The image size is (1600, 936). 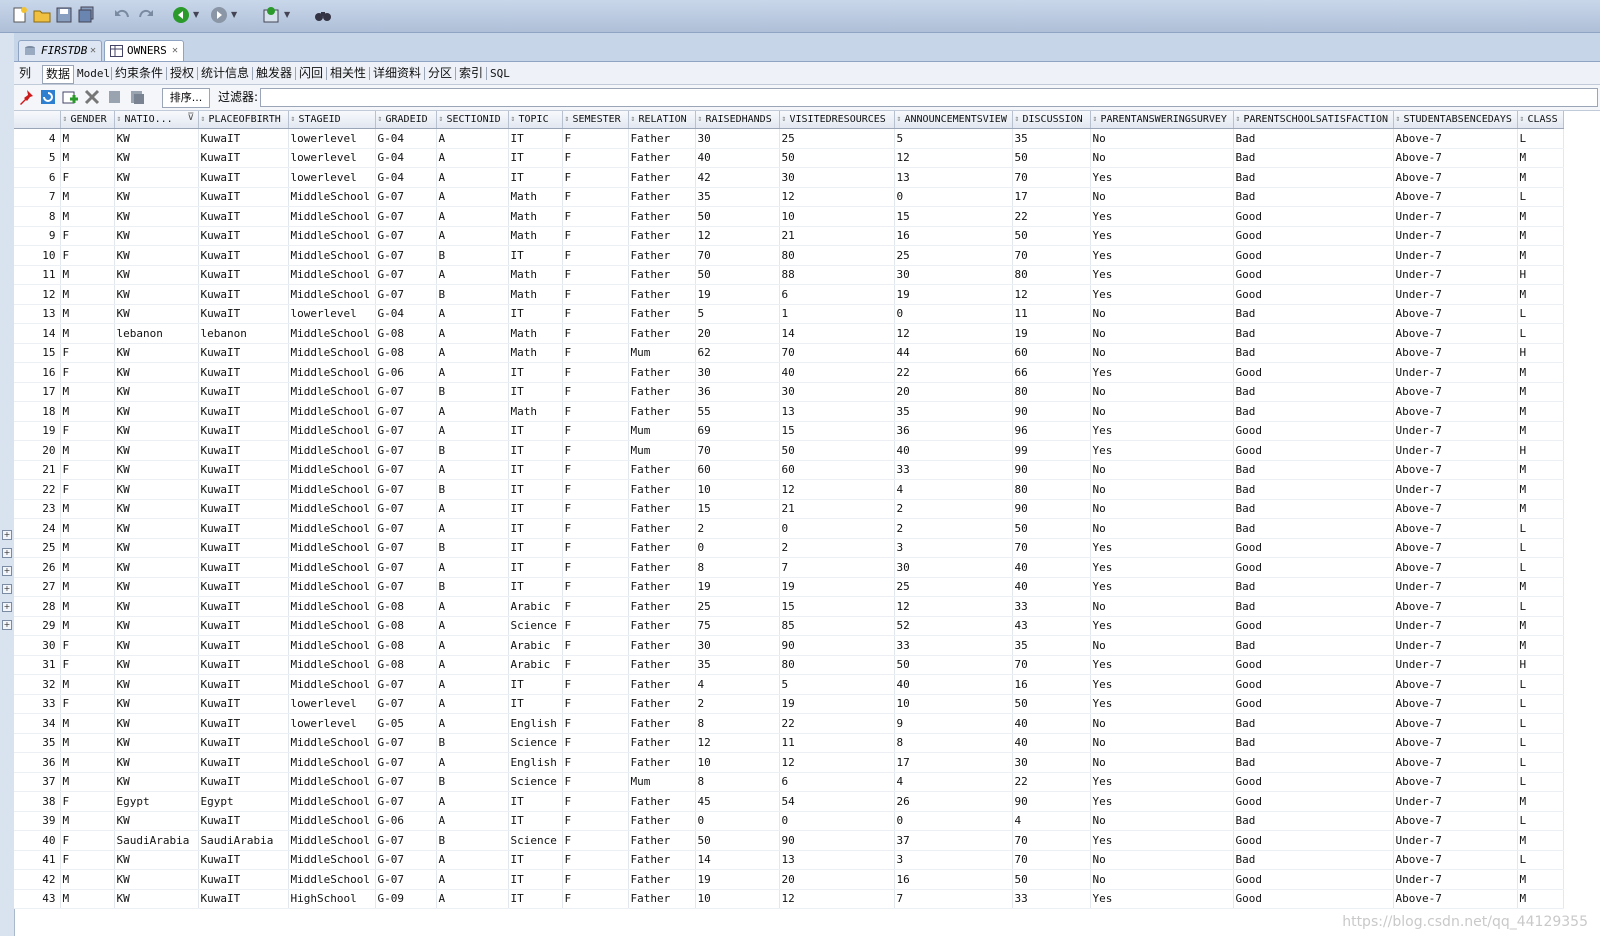 What do you see at coordinates (837, 431) in the screenshot?
I see `grid-cell: 15` at bounding box center [837, 431].